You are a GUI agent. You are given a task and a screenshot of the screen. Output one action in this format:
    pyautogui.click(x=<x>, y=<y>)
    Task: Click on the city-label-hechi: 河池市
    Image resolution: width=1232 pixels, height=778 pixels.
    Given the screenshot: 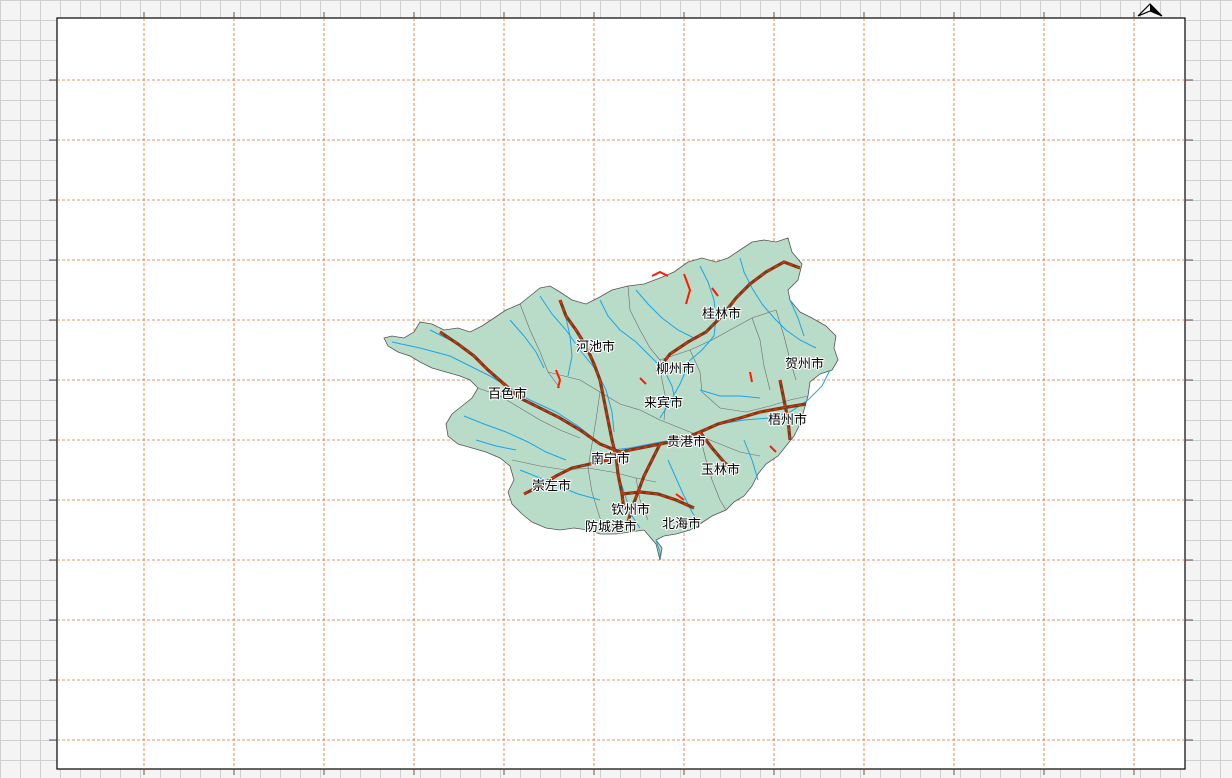 What is the action you would take?
    pyautogui.click(x=595, y=347)
    